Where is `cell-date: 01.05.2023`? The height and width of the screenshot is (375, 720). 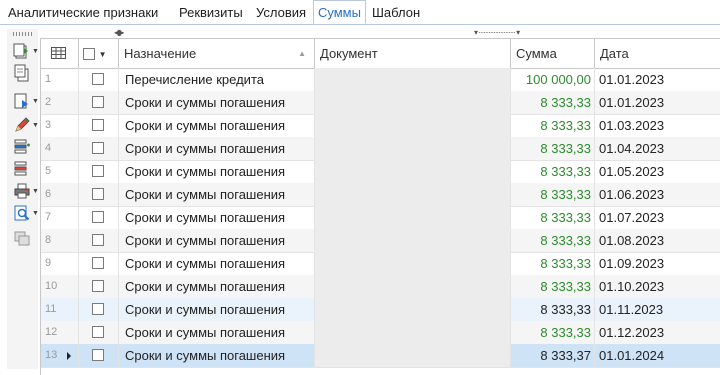
cell-date: 01.05.2023 is located at coordinates (657, 171).